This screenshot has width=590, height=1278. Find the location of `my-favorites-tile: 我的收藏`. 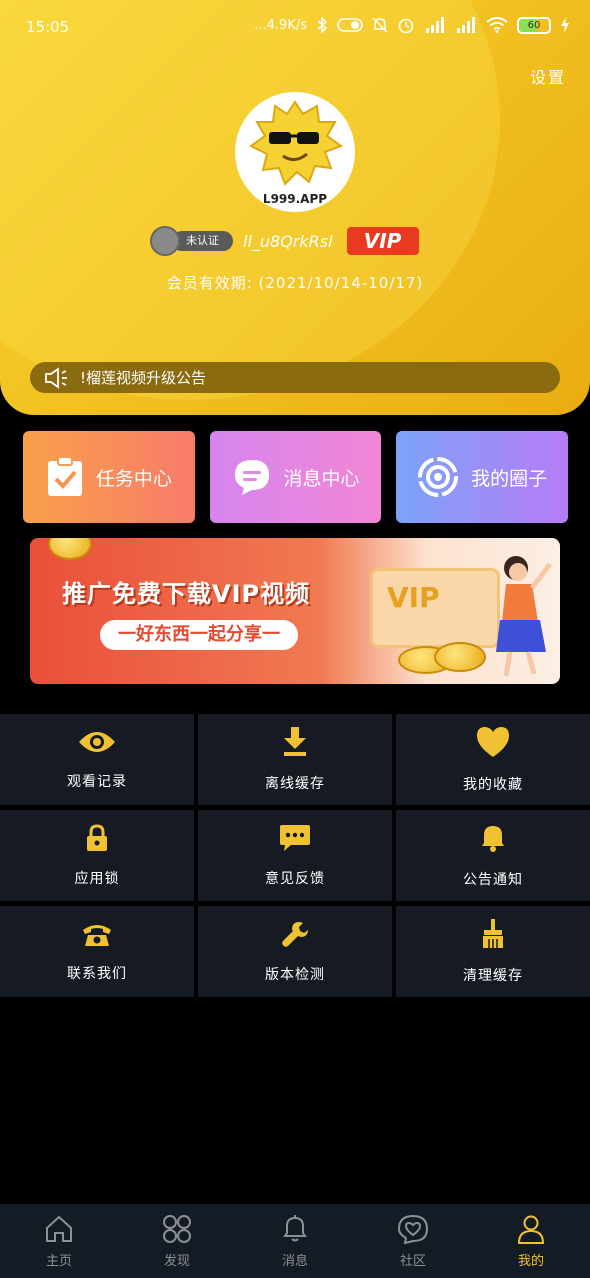

my-favorites-tile: 我的收藏 is located at coordinates (493, 759).